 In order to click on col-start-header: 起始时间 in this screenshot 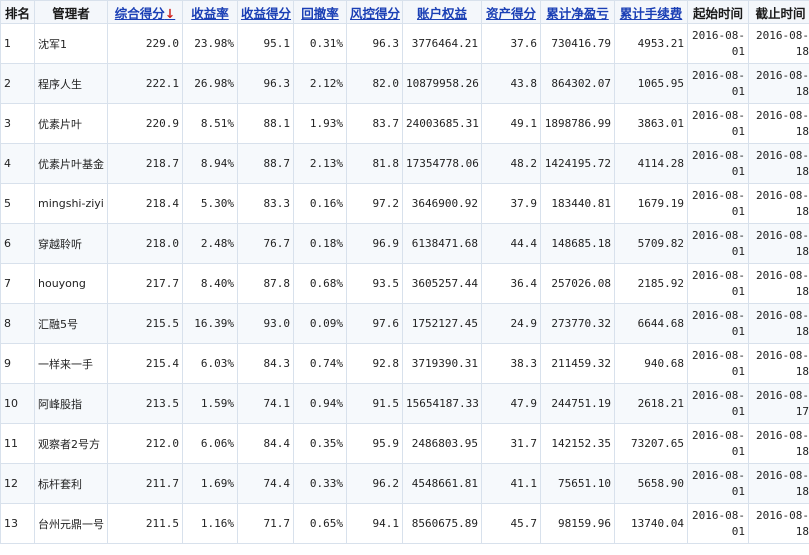, I will do `click(718, 12)`.